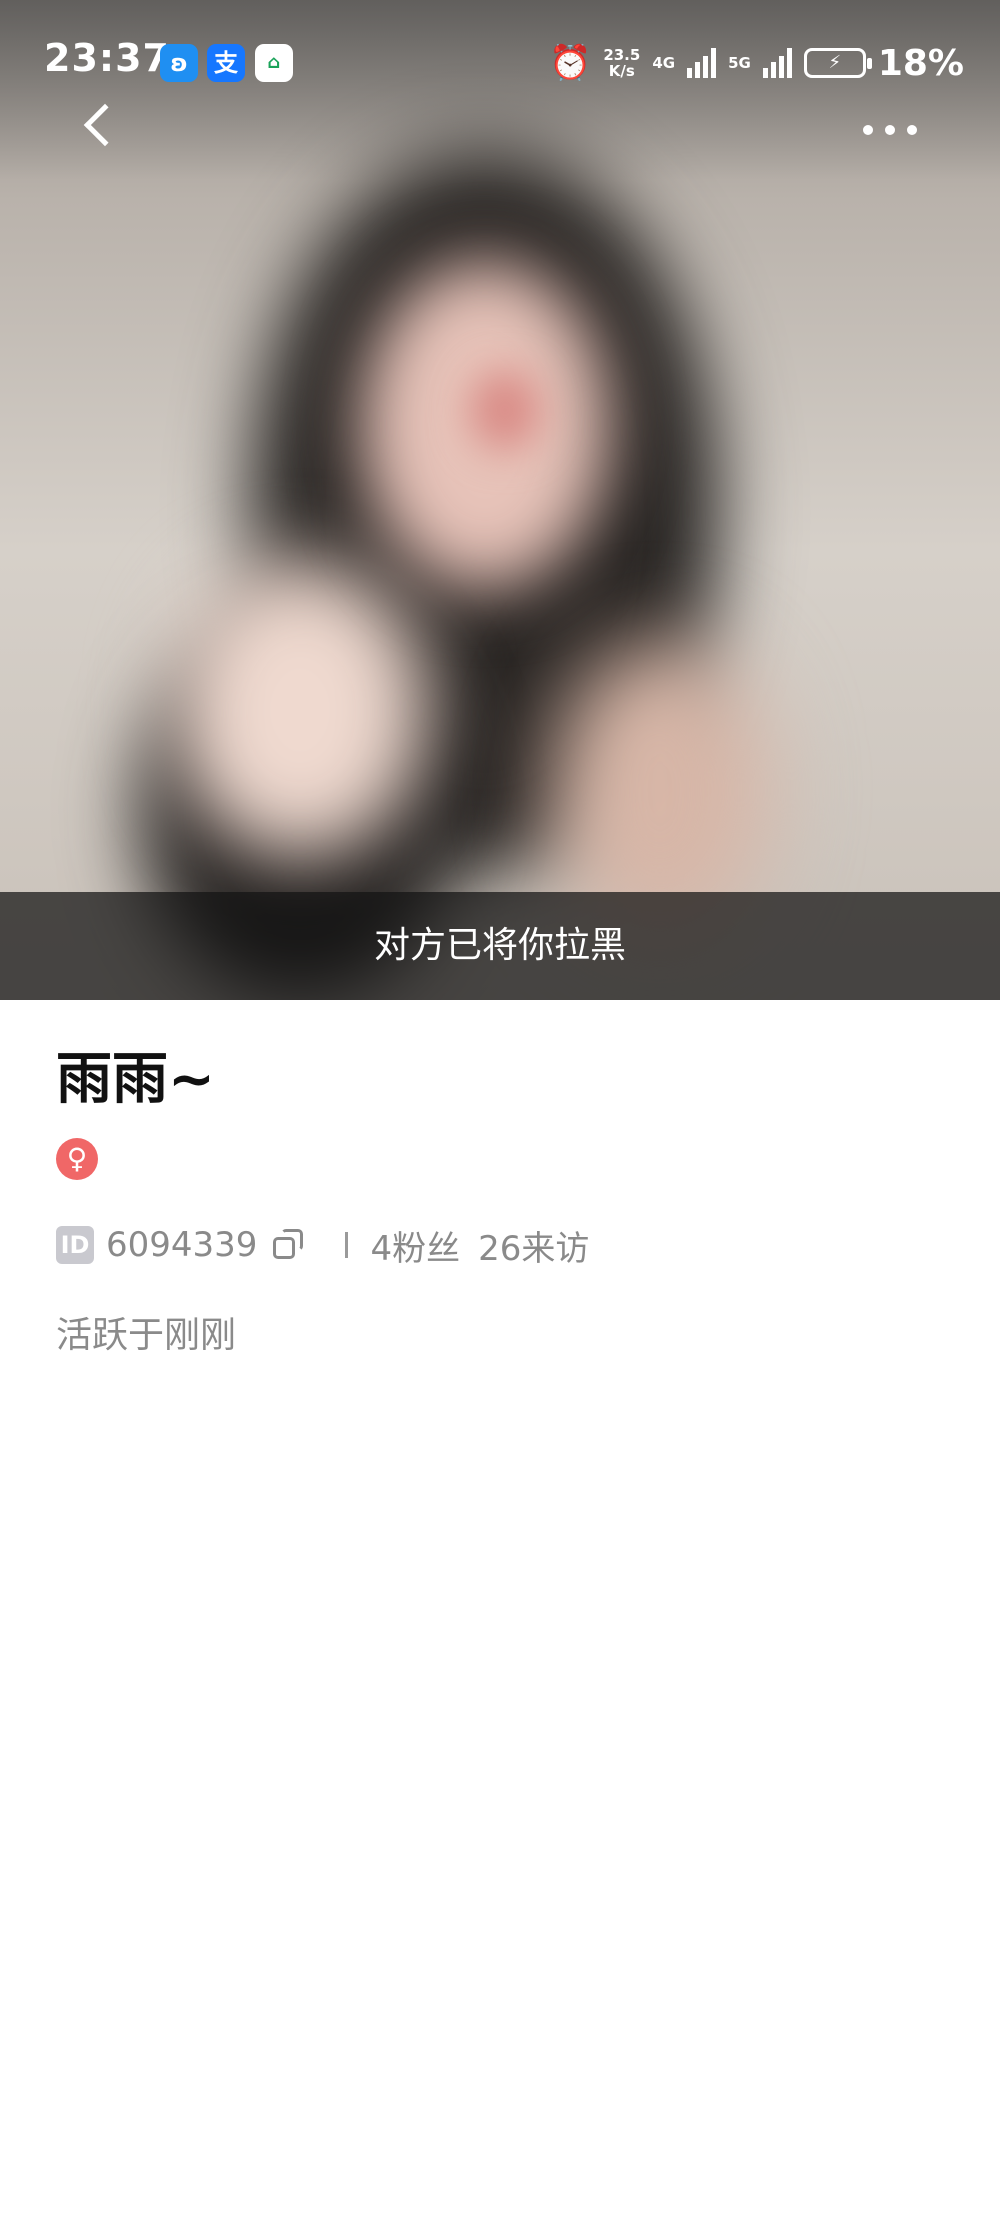  Describe the element at coordinates (107, 58) in the screenshot. I see `status-time: 23:37` at that location.